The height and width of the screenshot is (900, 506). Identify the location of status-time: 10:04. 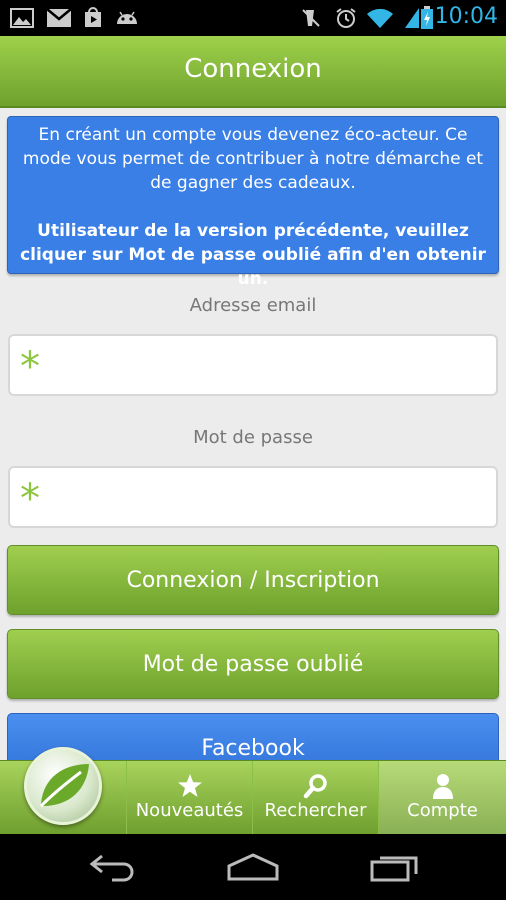
(466, 16).